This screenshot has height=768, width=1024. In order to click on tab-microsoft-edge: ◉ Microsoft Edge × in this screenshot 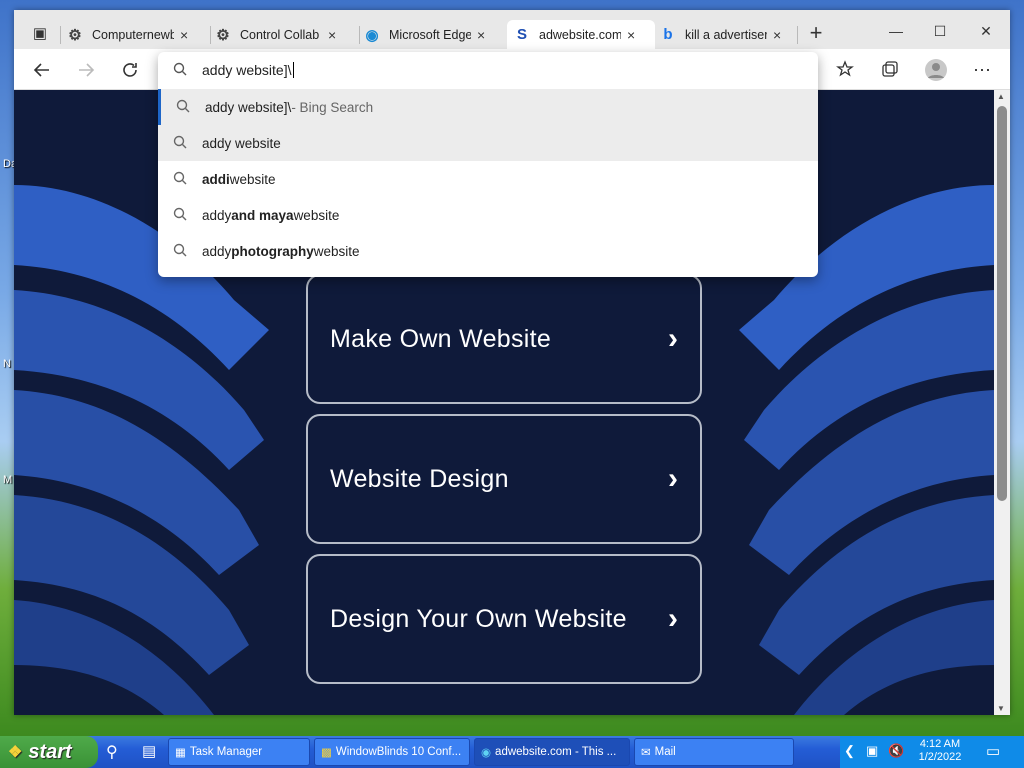, I will do `click(434, 34)`.